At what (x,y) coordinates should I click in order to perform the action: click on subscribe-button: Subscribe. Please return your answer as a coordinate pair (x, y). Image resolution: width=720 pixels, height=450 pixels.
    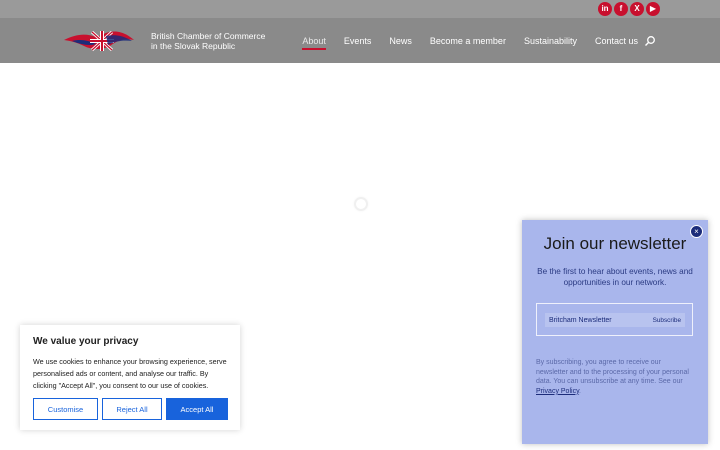
    Looking at the image, I should click on (667, 320).